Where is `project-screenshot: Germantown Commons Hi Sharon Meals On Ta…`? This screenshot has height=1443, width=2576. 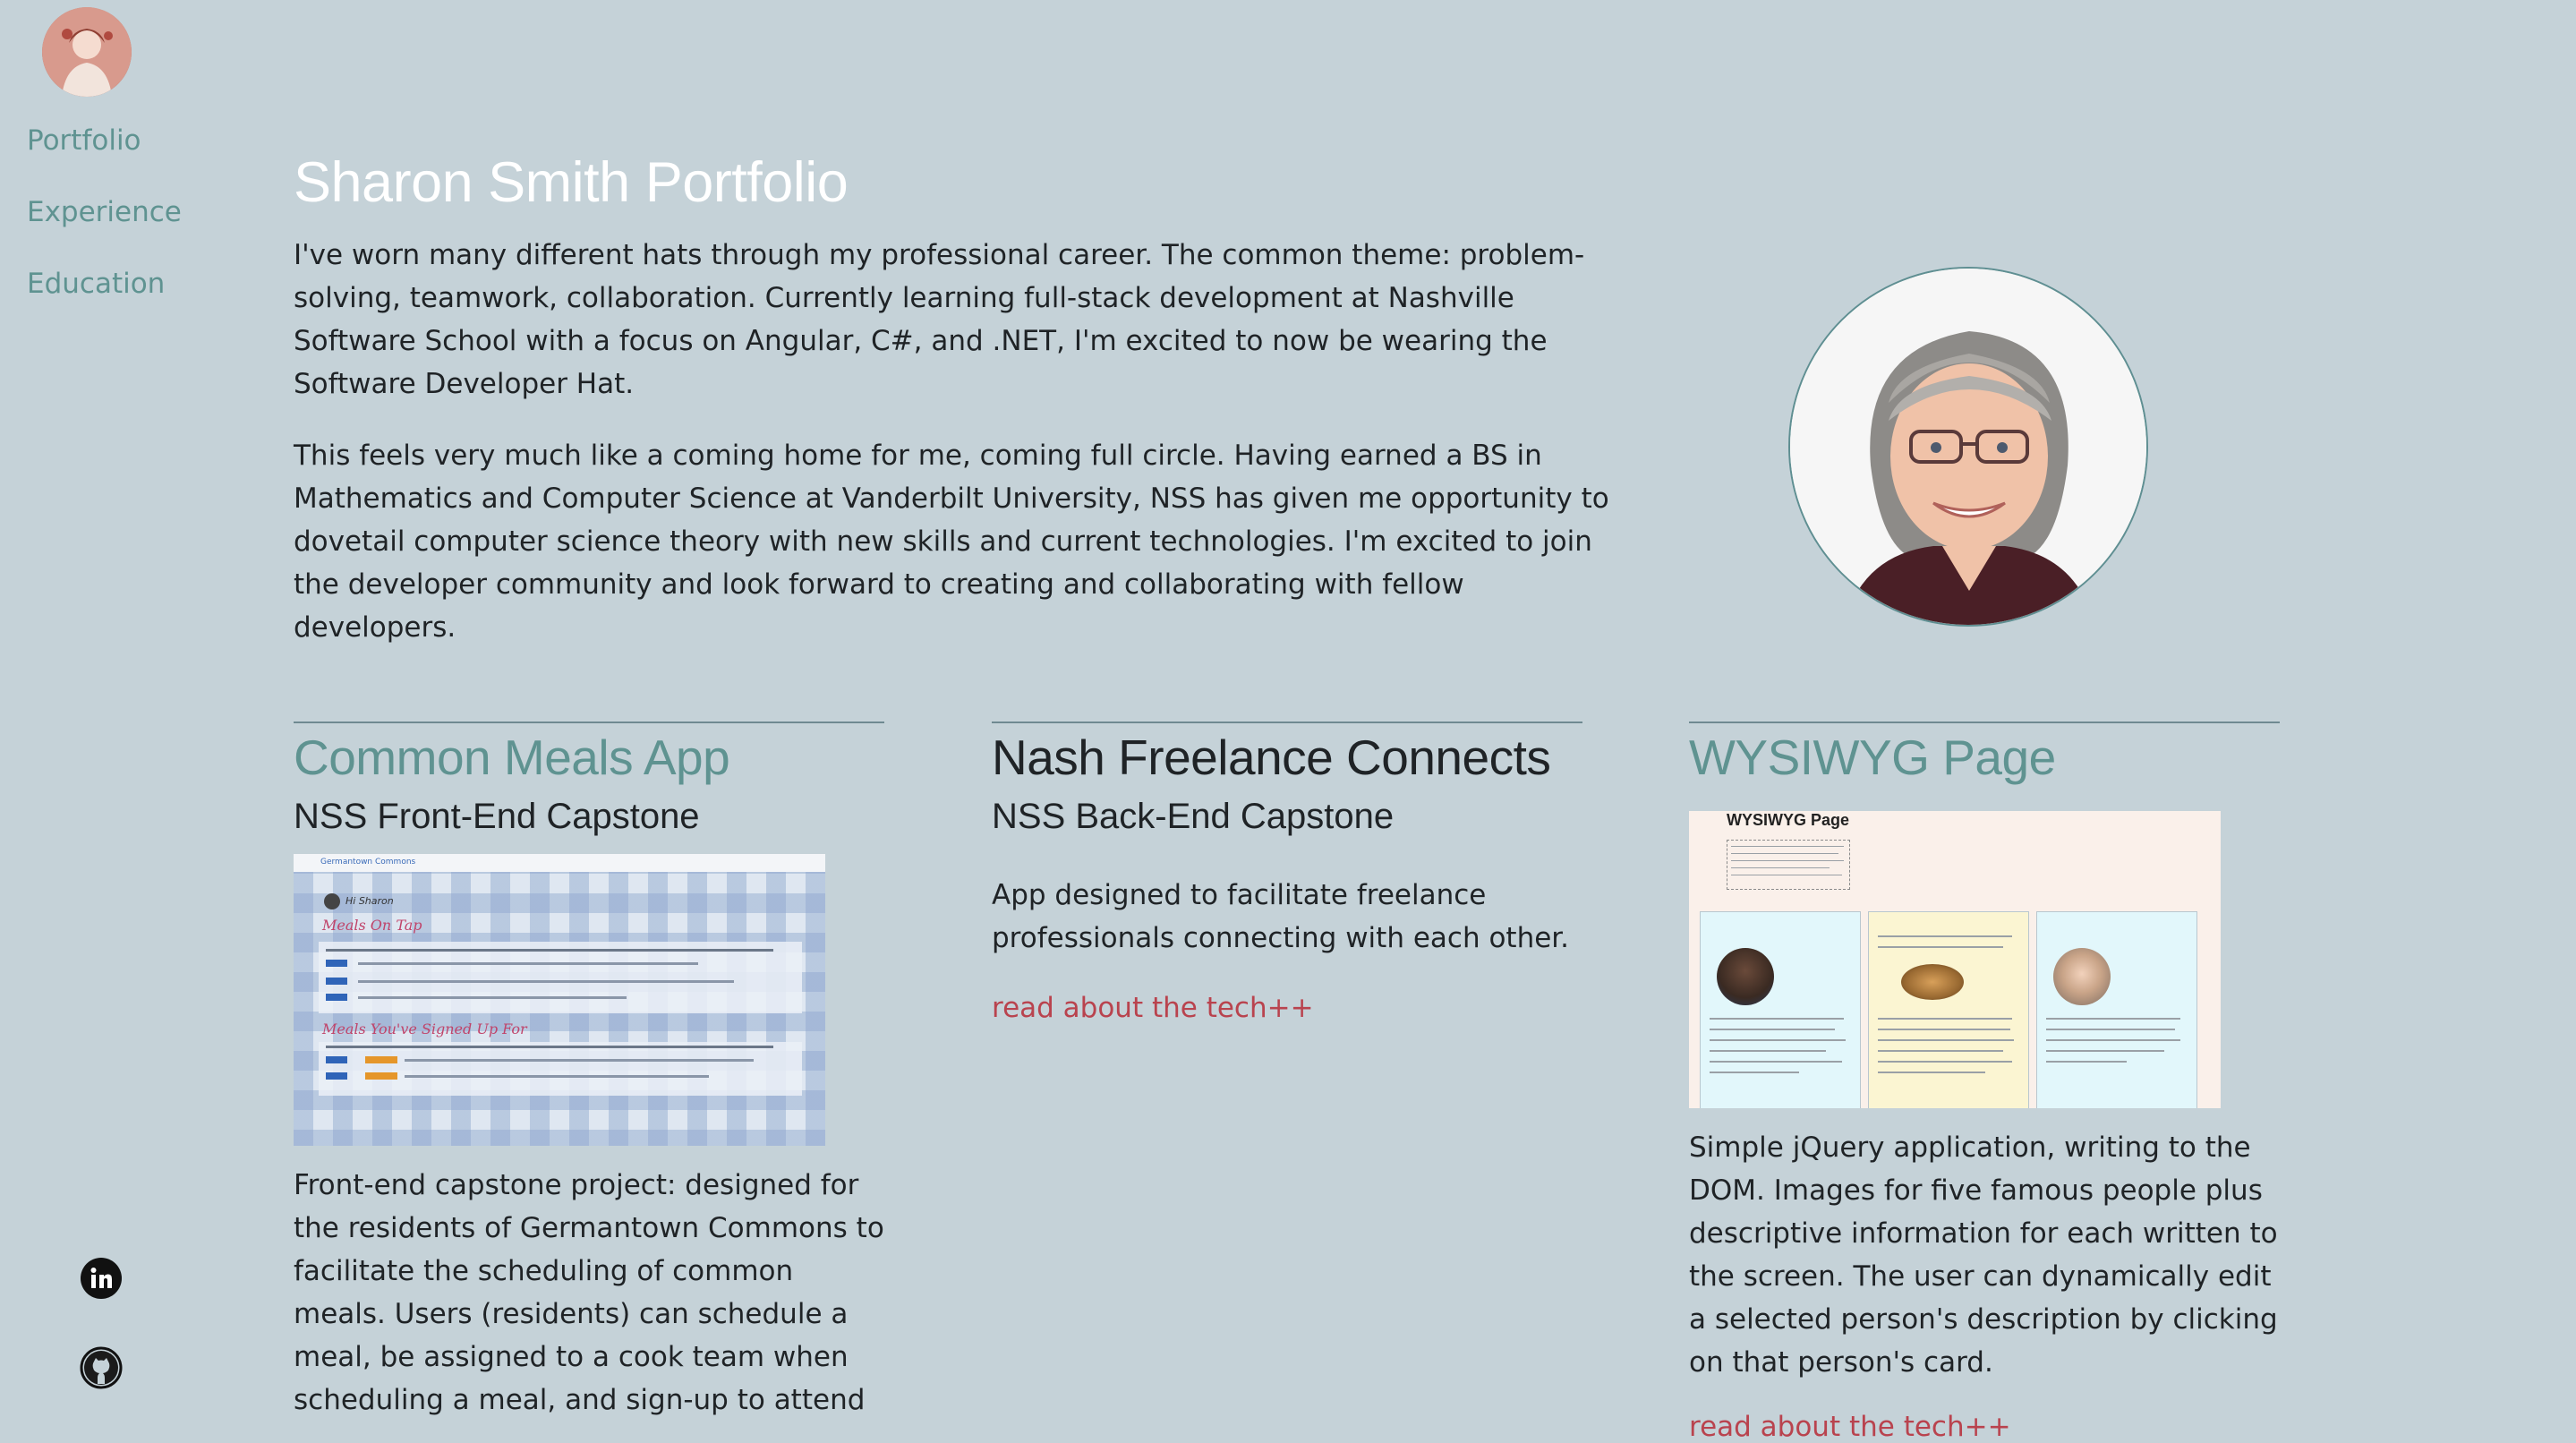 project-screenshot: Germantown Commons Hi Sharon Meals On Ta… is located at coordinates (559, 1000).